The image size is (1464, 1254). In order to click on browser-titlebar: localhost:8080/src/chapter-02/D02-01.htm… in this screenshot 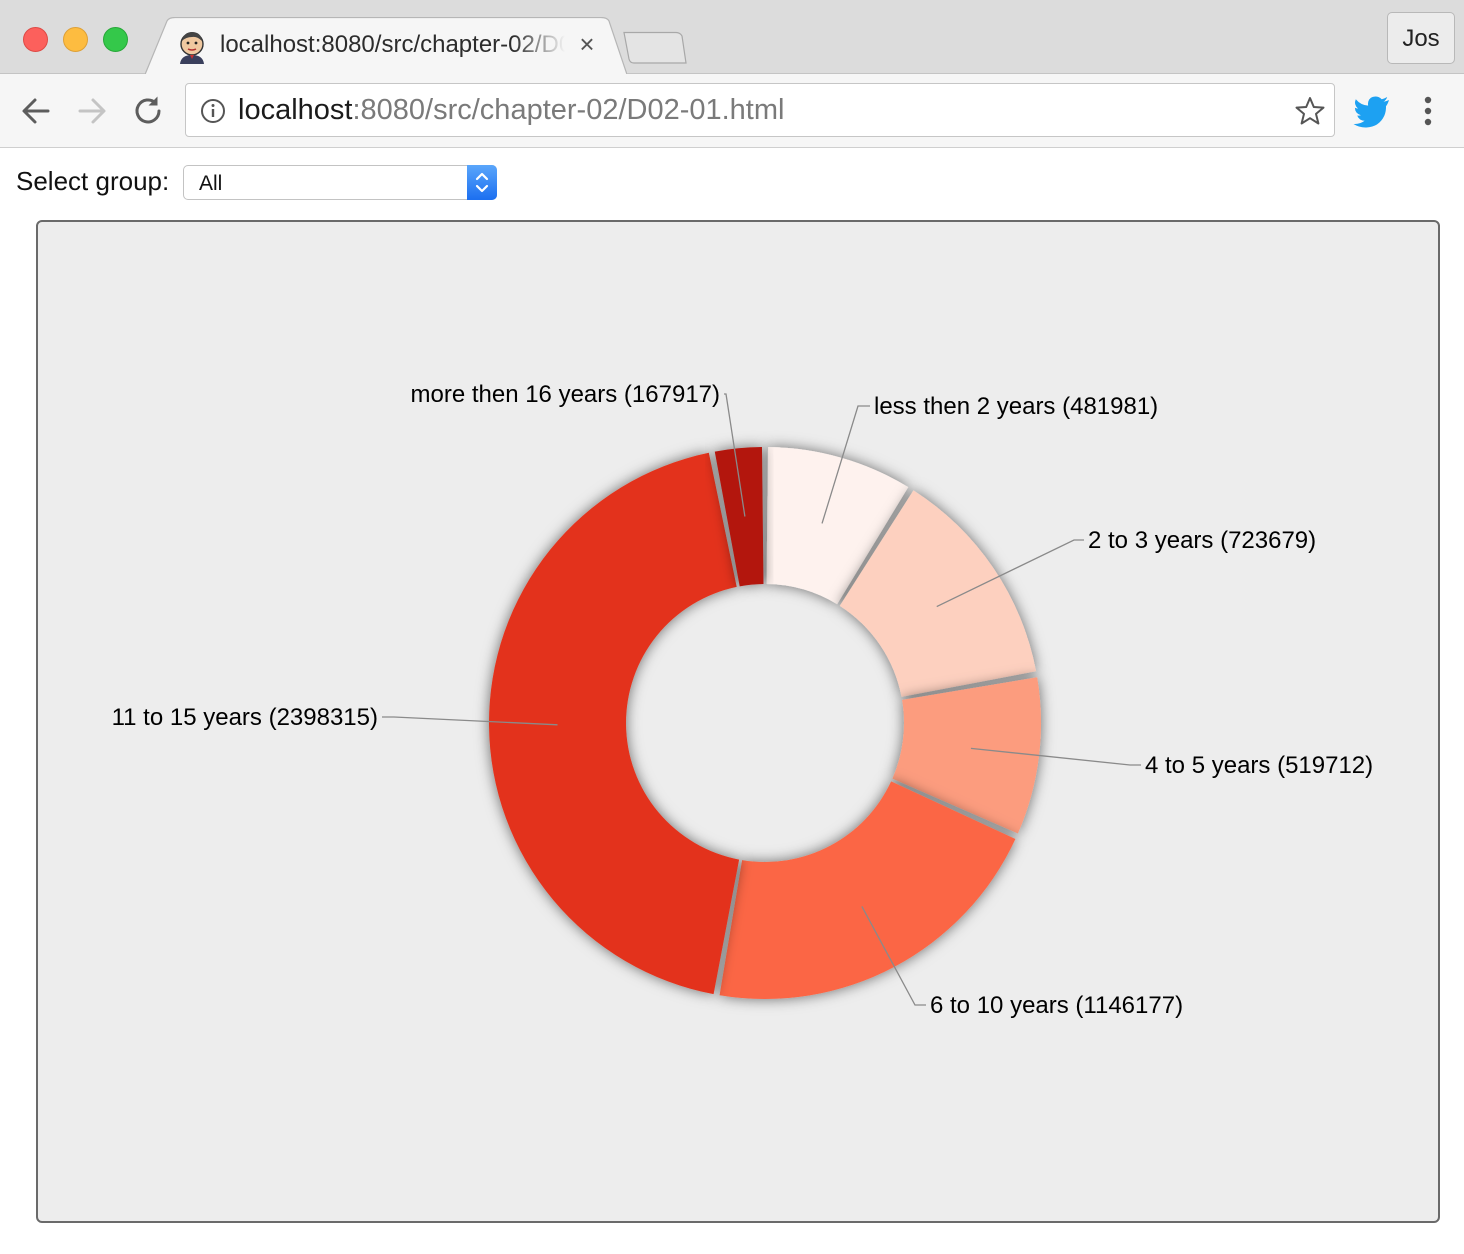, I will do `click(732, 37)`.